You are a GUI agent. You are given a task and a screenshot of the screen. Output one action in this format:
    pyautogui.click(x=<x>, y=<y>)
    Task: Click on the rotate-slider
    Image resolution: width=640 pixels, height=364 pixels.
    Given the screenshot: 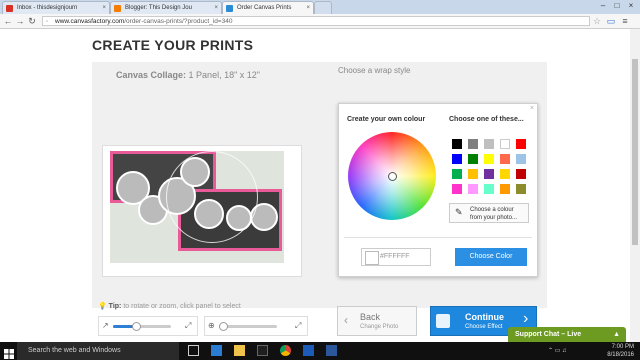 What is the action you would take?
    pyautogui.click(x=142, y=326)
    